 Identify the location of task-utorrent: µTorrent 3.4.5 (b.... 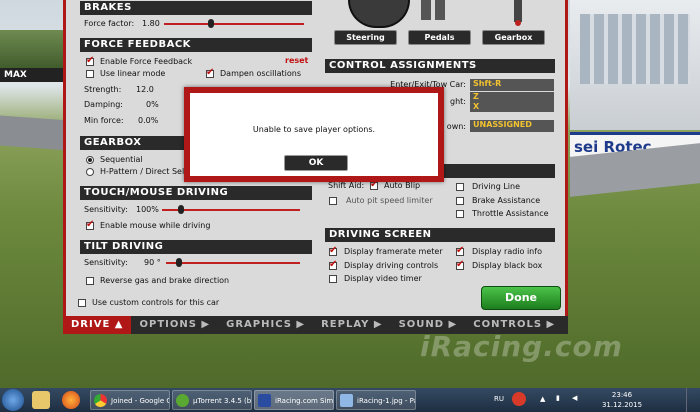
(212, 400).